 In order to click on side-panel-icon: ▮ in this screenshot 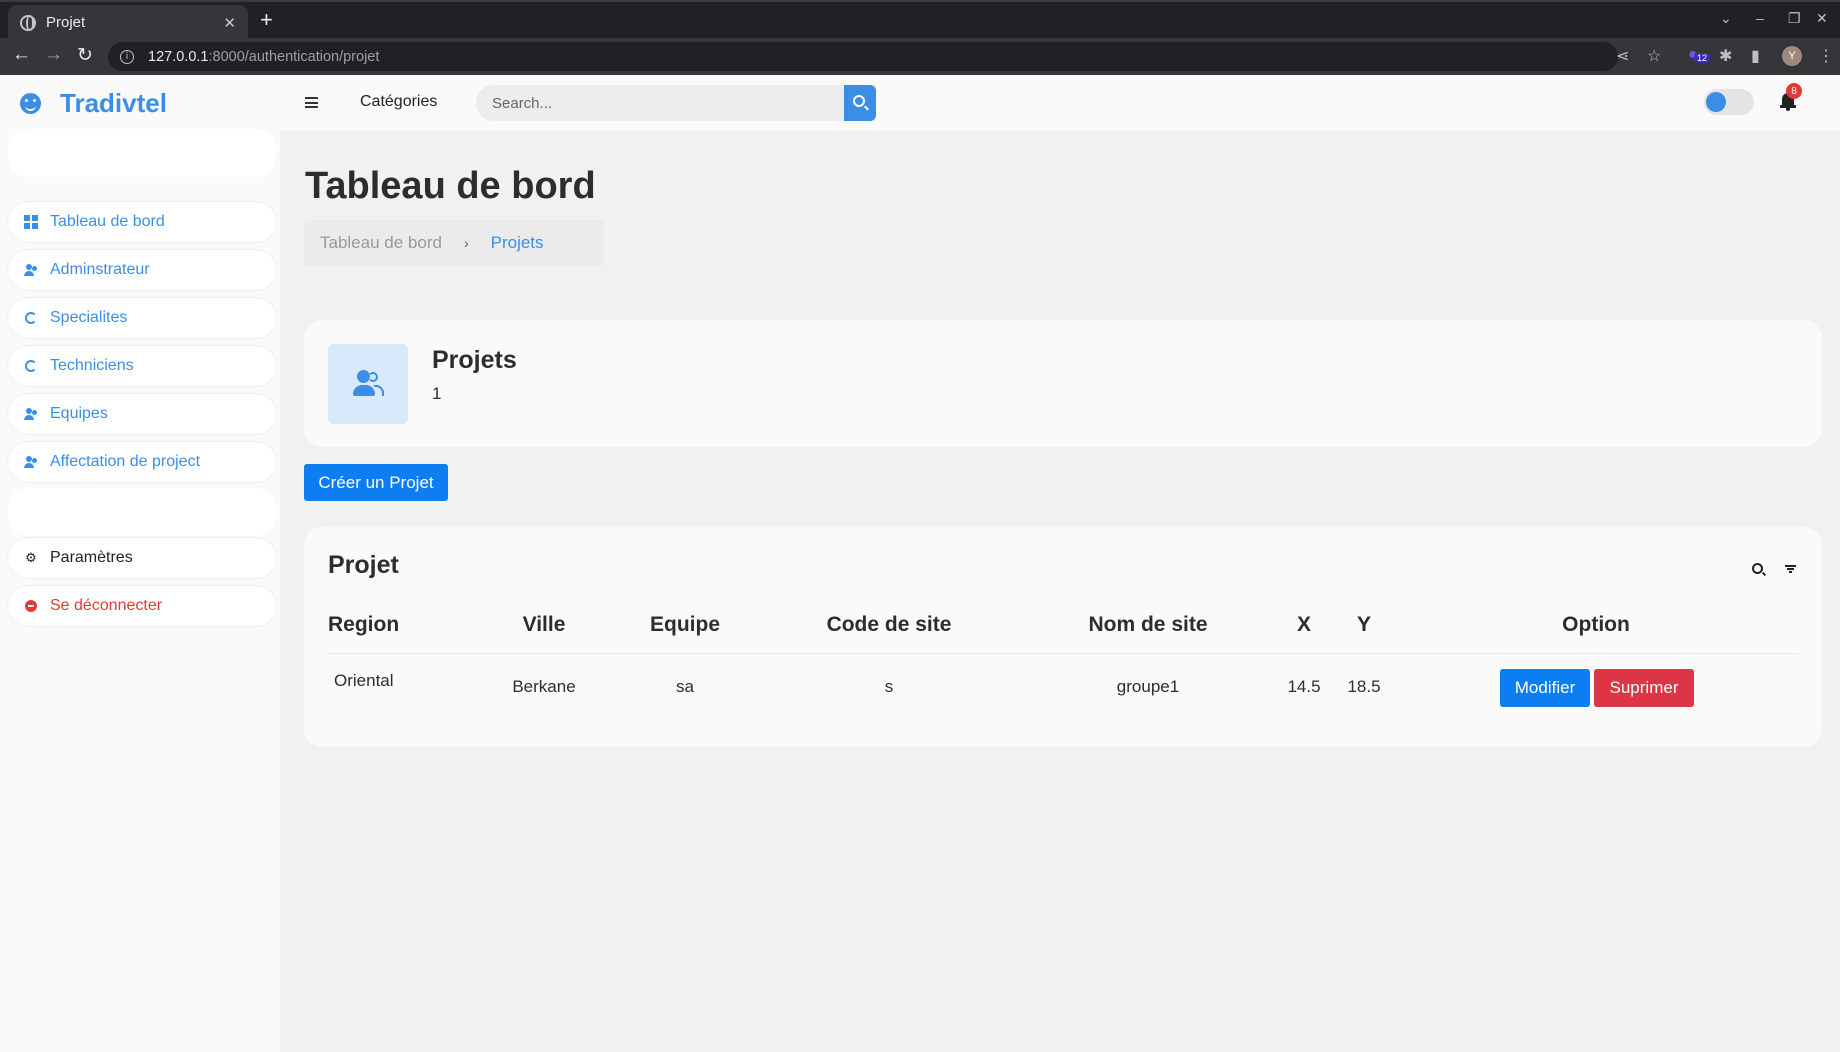, I will do `click(1755, 56)`.